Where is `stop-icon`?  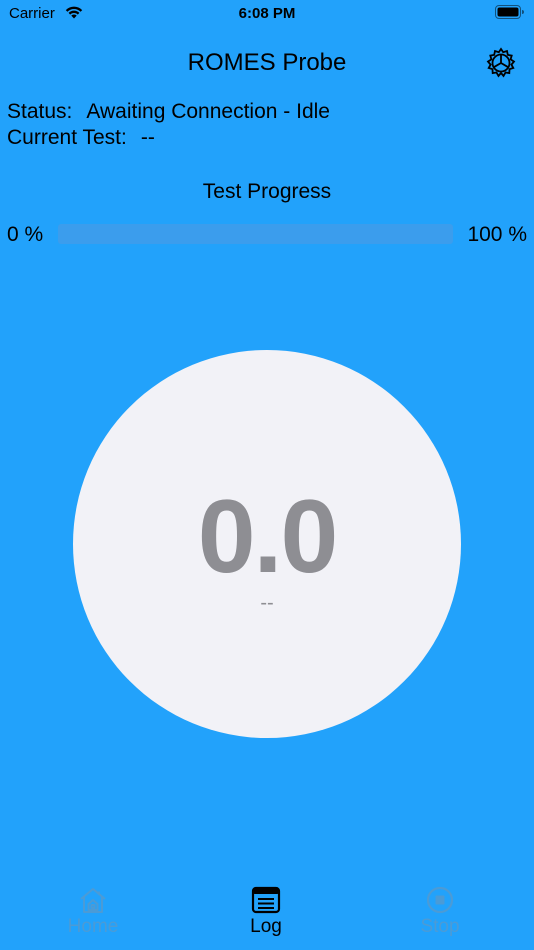
stop-icon is located at coordinates (440, 900).